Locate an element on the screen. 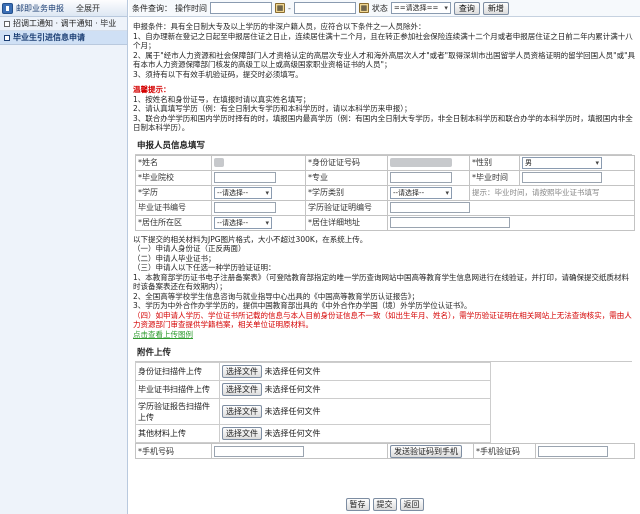 Image resolution: width=640 pixels, height=514 pixels. gender-select-value: 男 is located at coordinates (528, 162).